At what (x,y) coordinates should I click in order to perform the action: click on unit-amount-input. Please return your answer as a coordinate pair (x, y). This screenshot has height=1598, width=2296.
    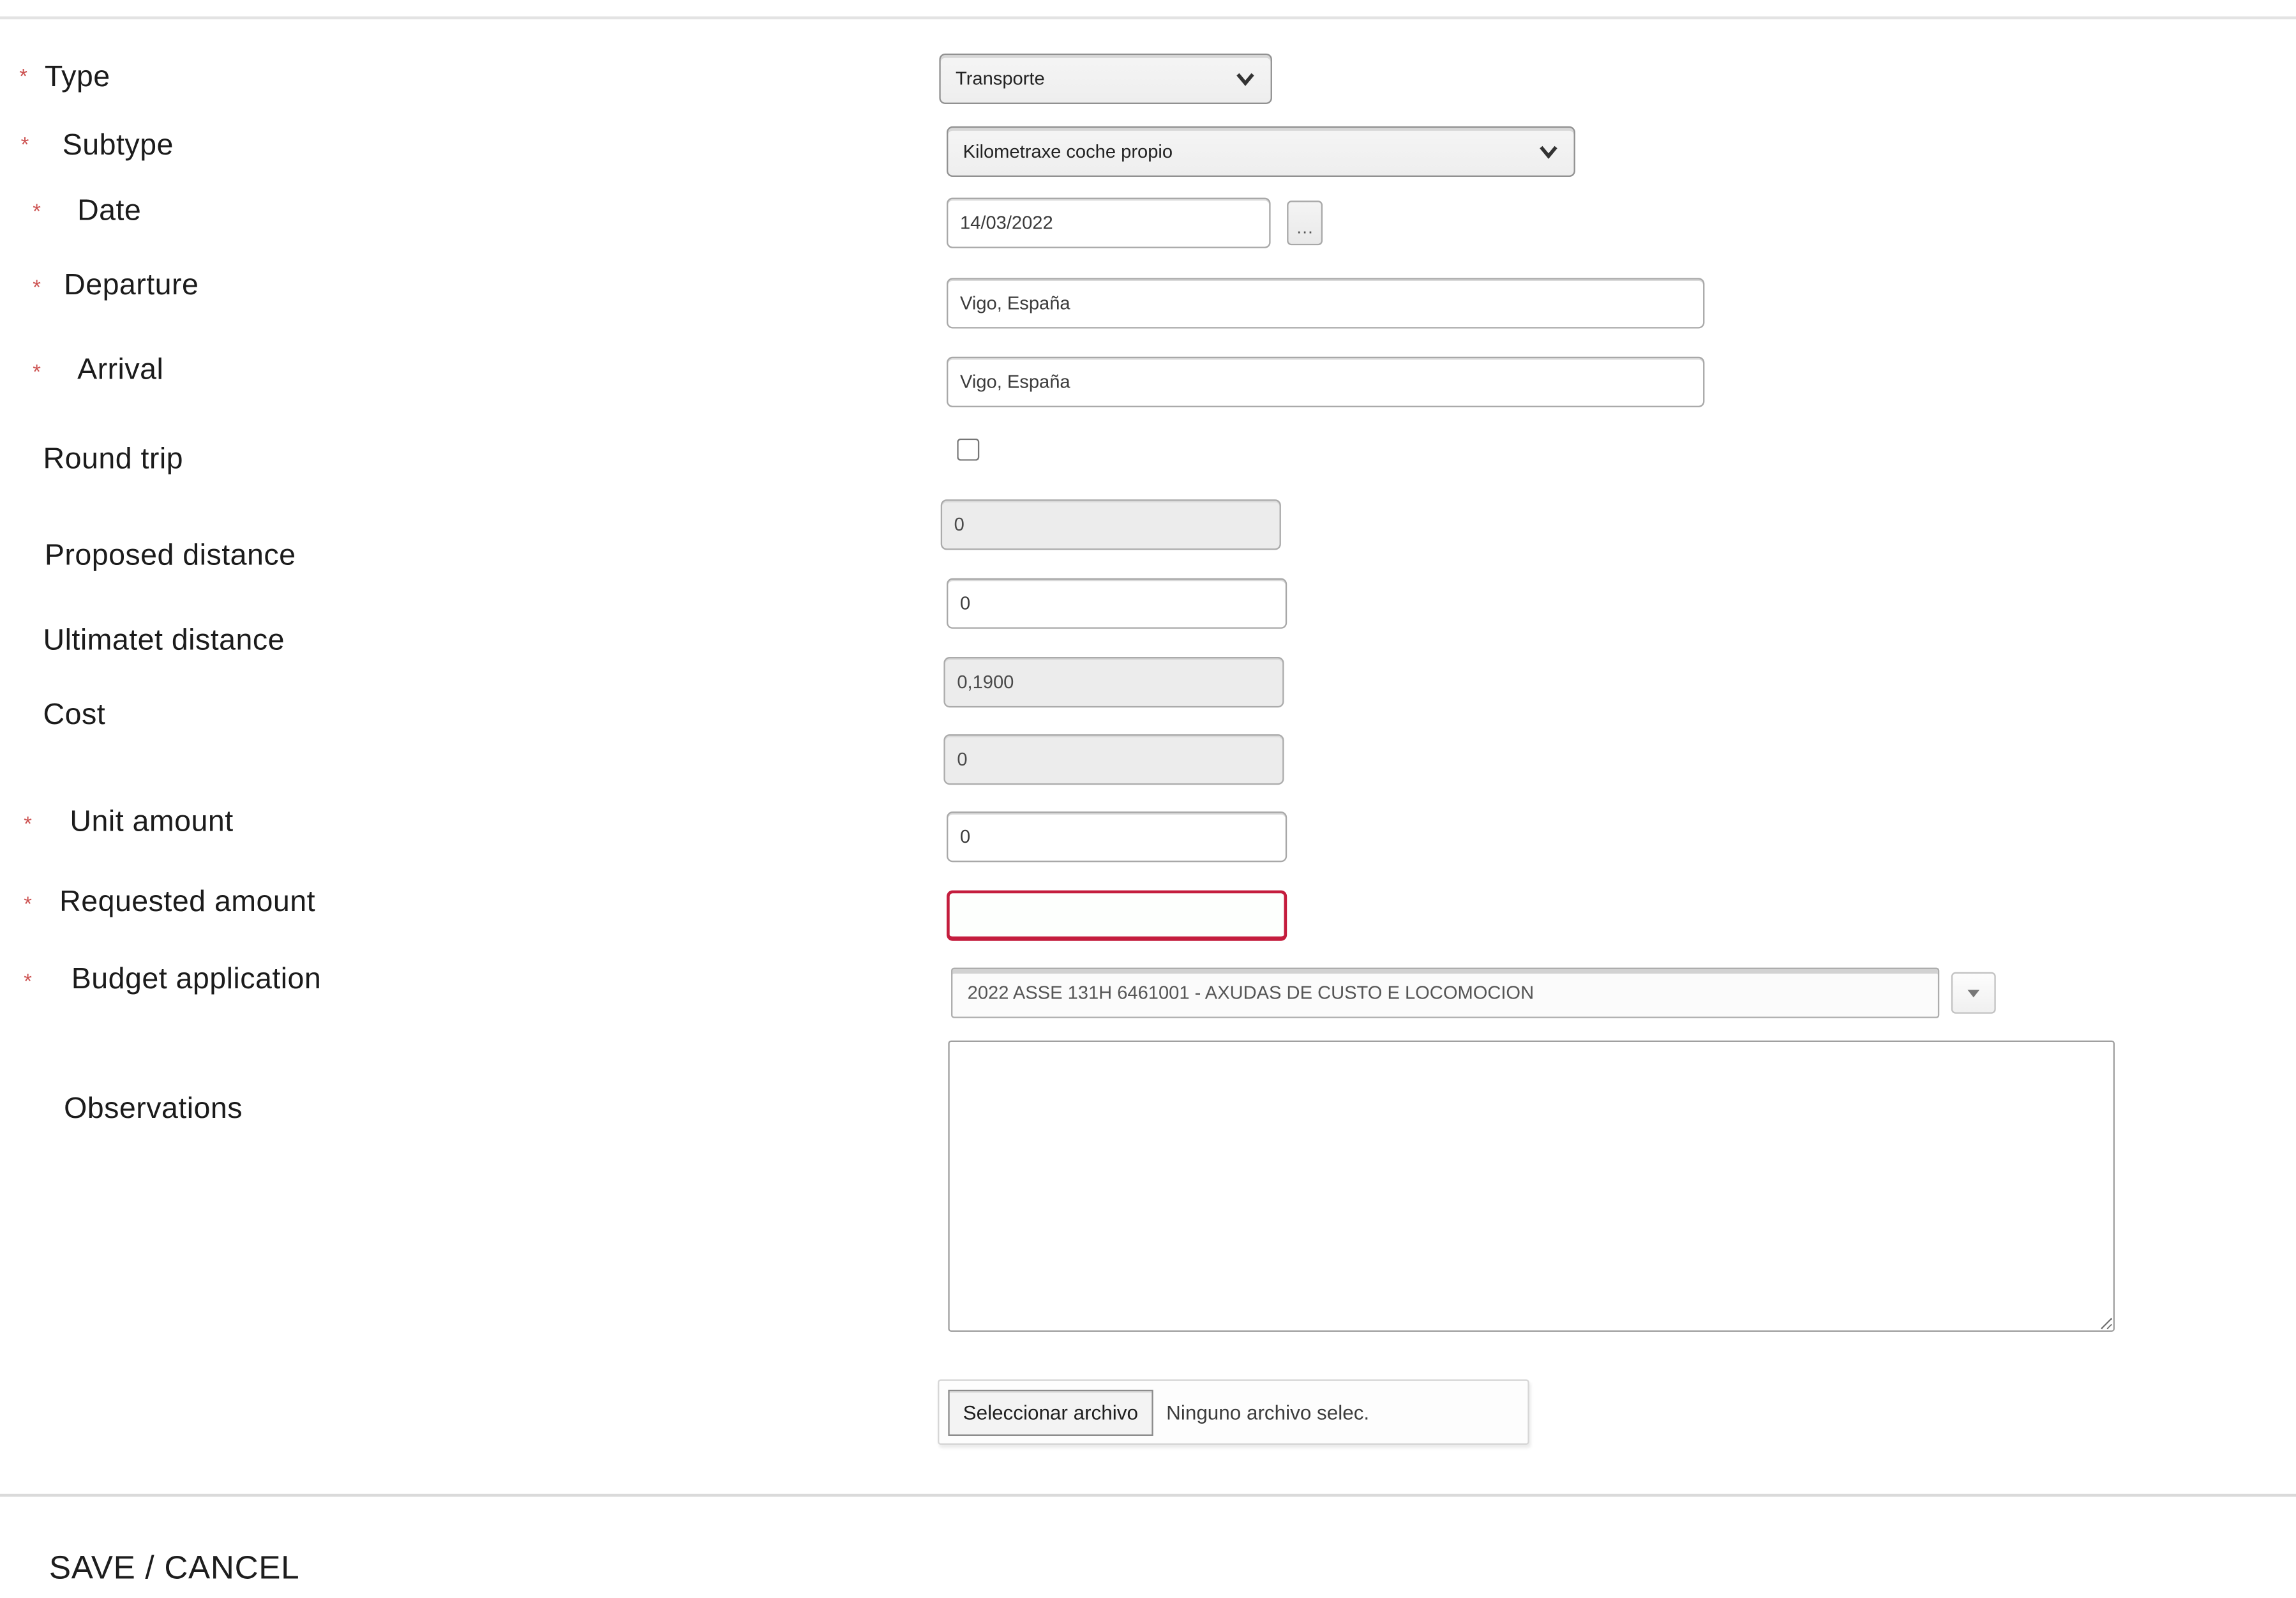
    Looking at the image, I should click on (1117, 837).